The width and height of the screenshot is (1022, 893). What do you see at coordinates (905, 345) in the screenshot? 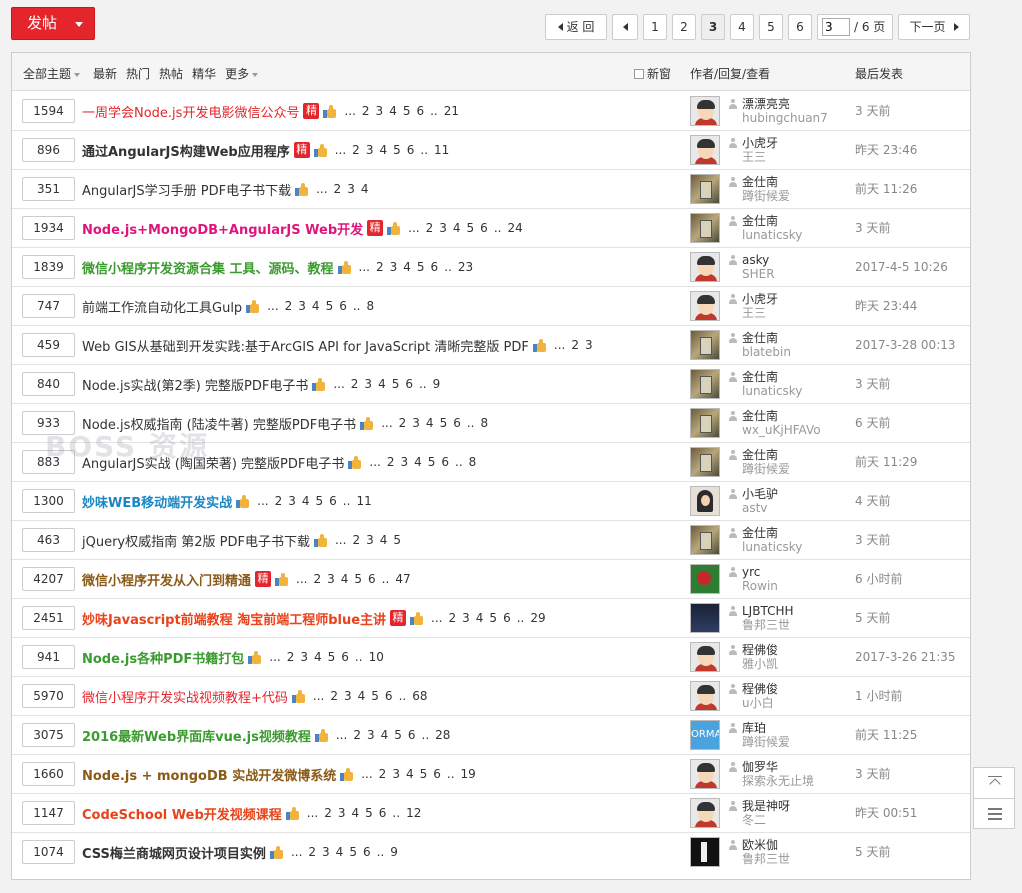
I see `last-post-time: 2017-3-28 00:13` at bounding box center [905, 345].